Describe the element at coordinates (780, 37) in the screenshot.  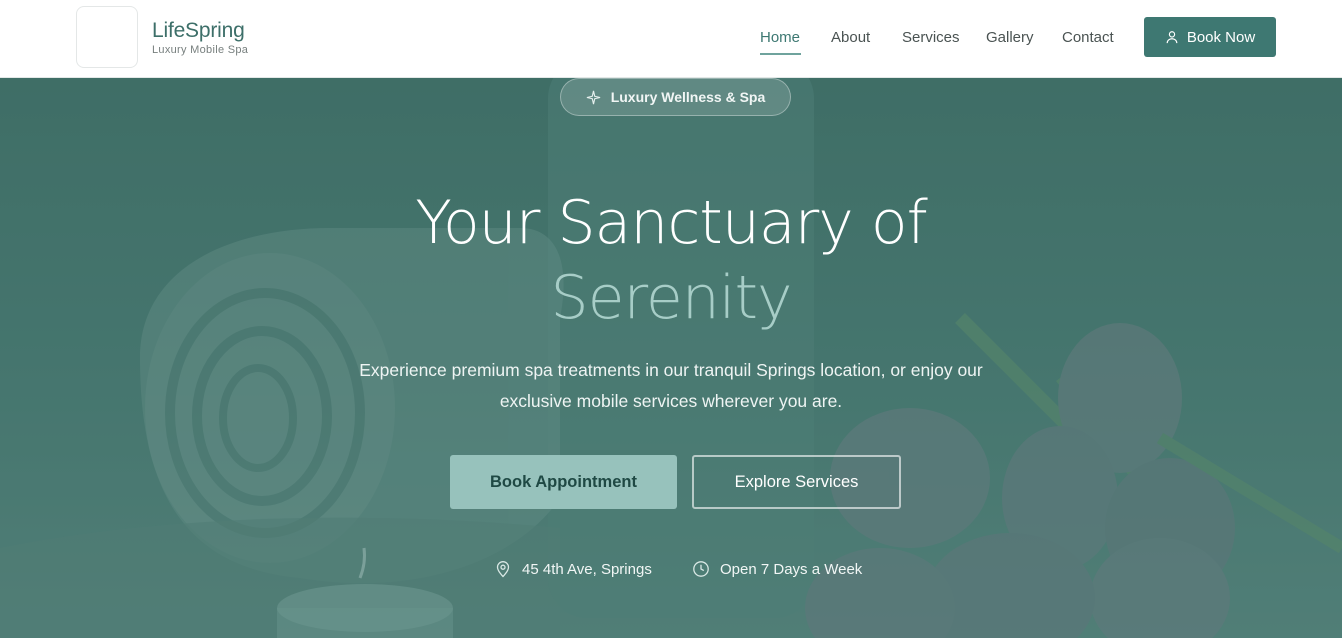
I see `nav-home: Home` at that location.